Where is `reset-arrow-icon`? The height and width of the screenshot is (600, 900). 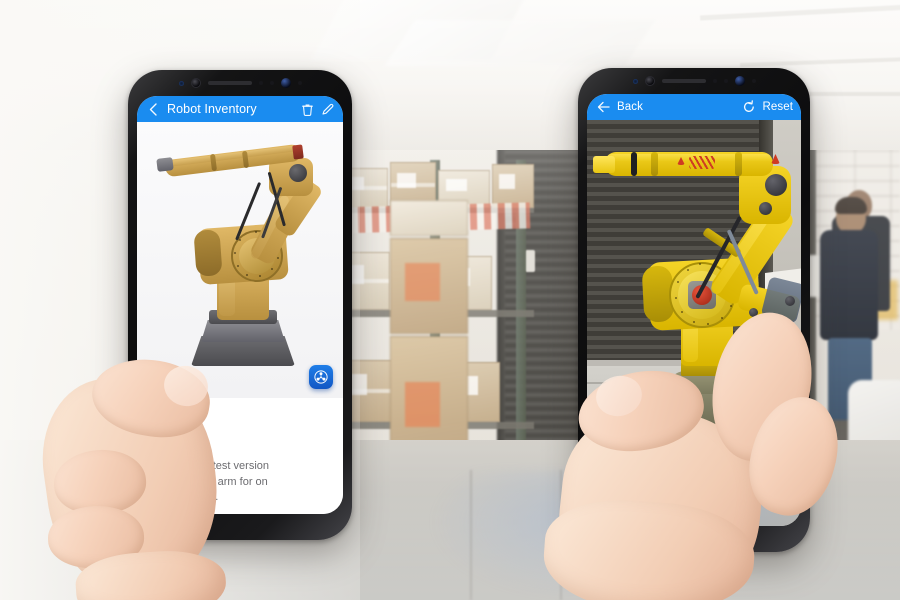 reset-arrow-icon is located at coordinates (749, 107).